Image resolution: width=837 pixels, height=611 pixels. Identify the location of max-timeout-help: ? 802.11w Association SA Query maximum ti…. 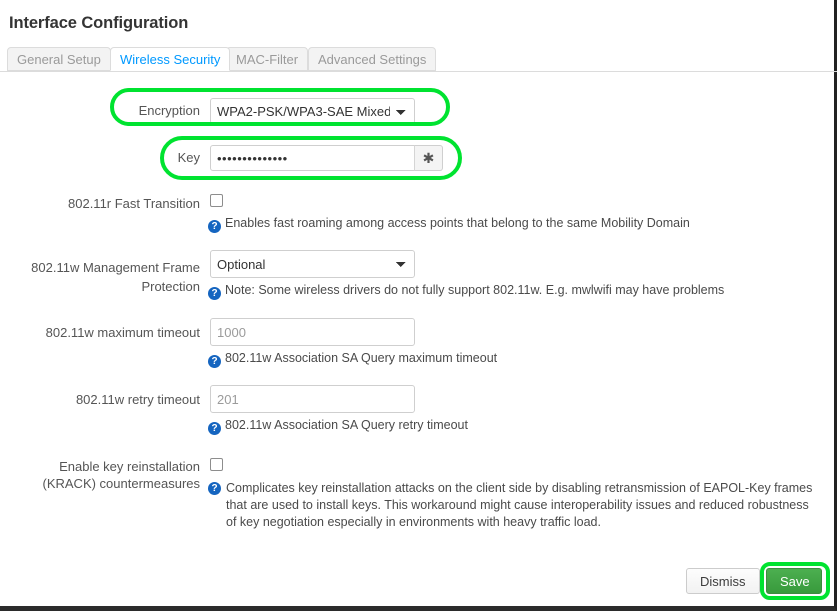
(508, 359).